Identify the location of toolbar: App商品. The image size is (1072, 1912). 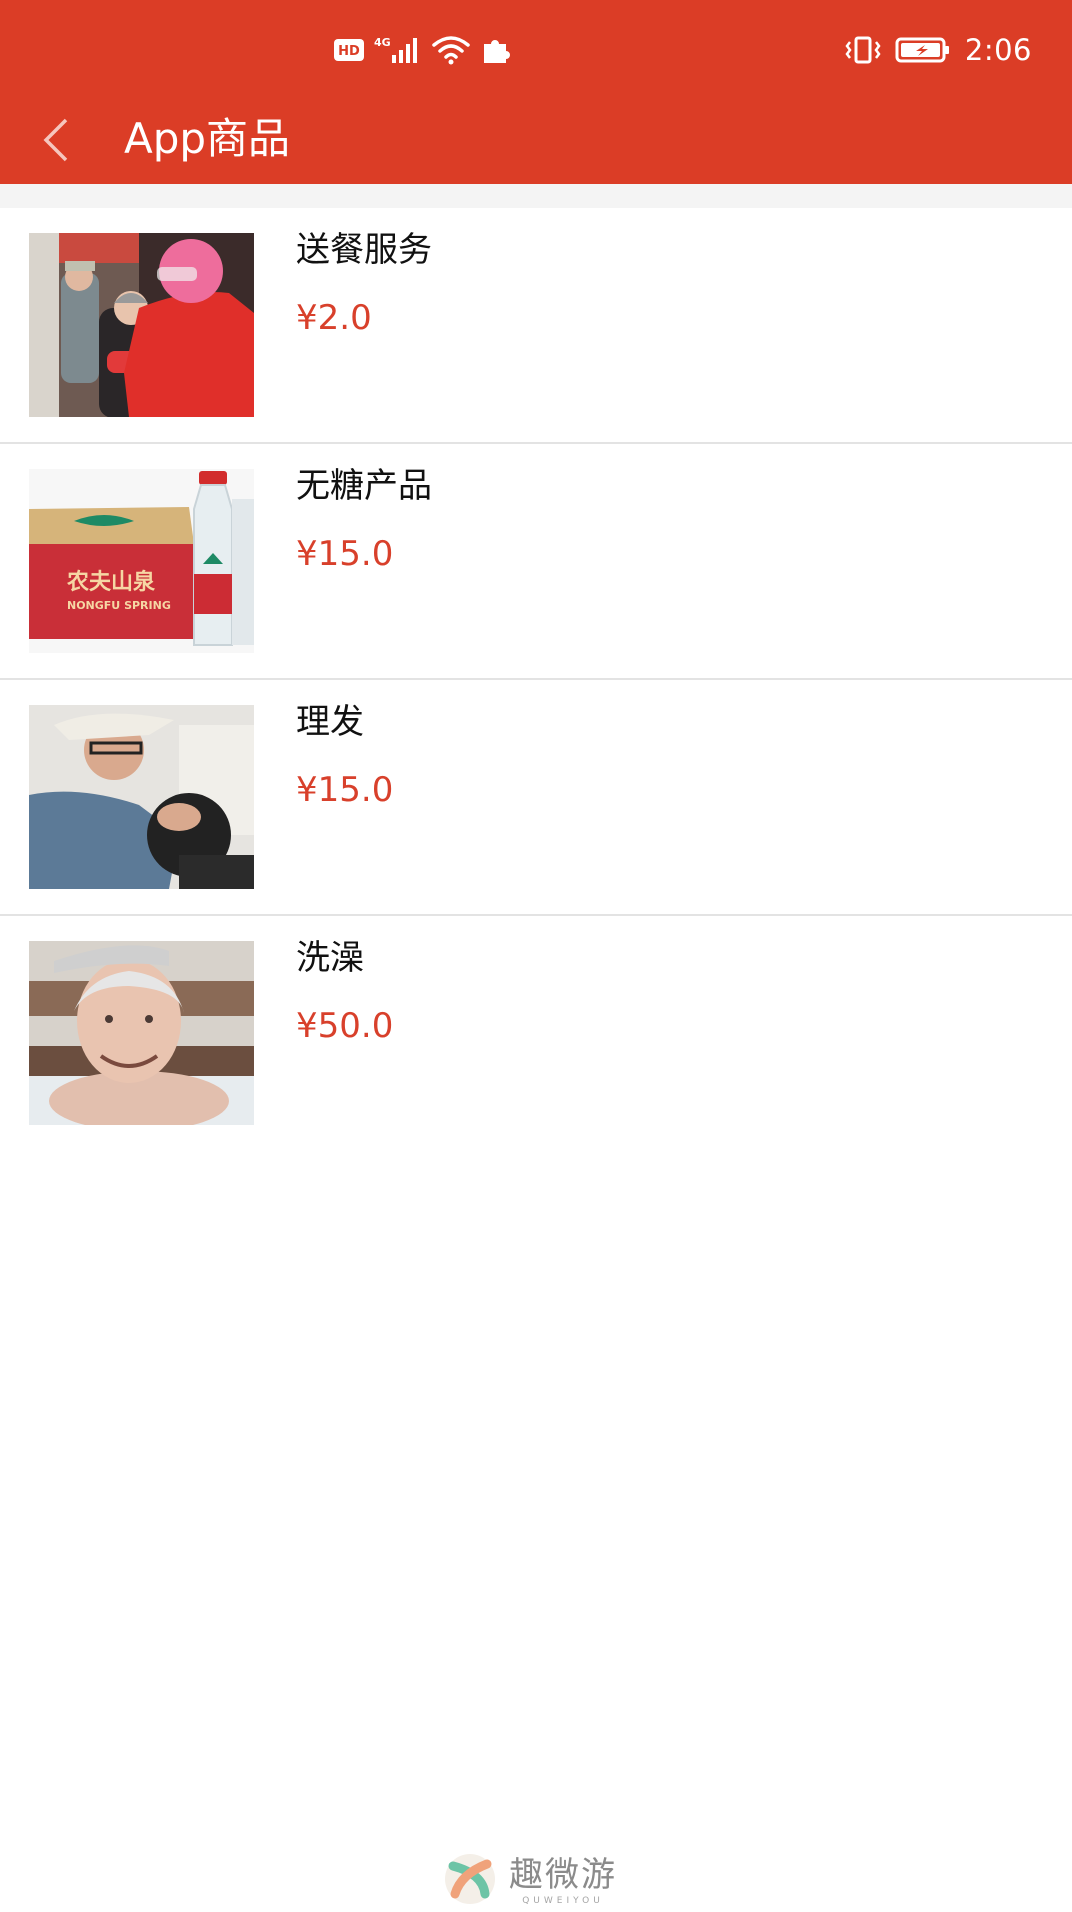
(536, 142).